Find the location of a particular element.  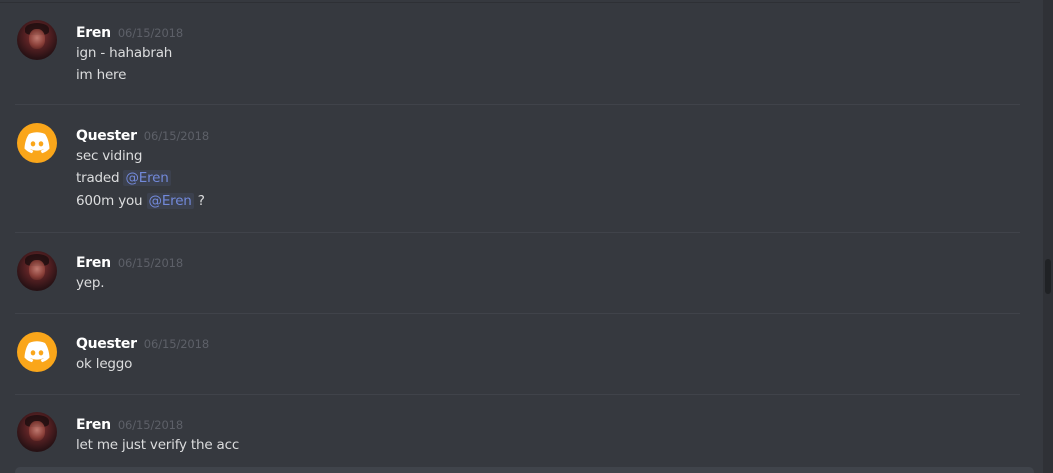

message-text-prefix: 600m you is located at coordinates (111, 201).